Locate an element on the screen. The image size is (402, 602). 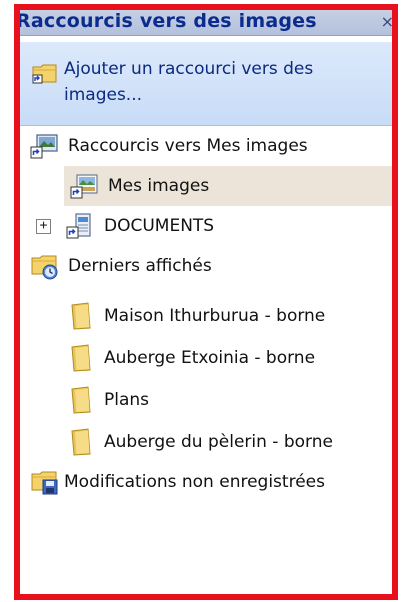
tree-item-recent-folder: Auberge Etxoinia - borne is located at coordinates (229, 358).